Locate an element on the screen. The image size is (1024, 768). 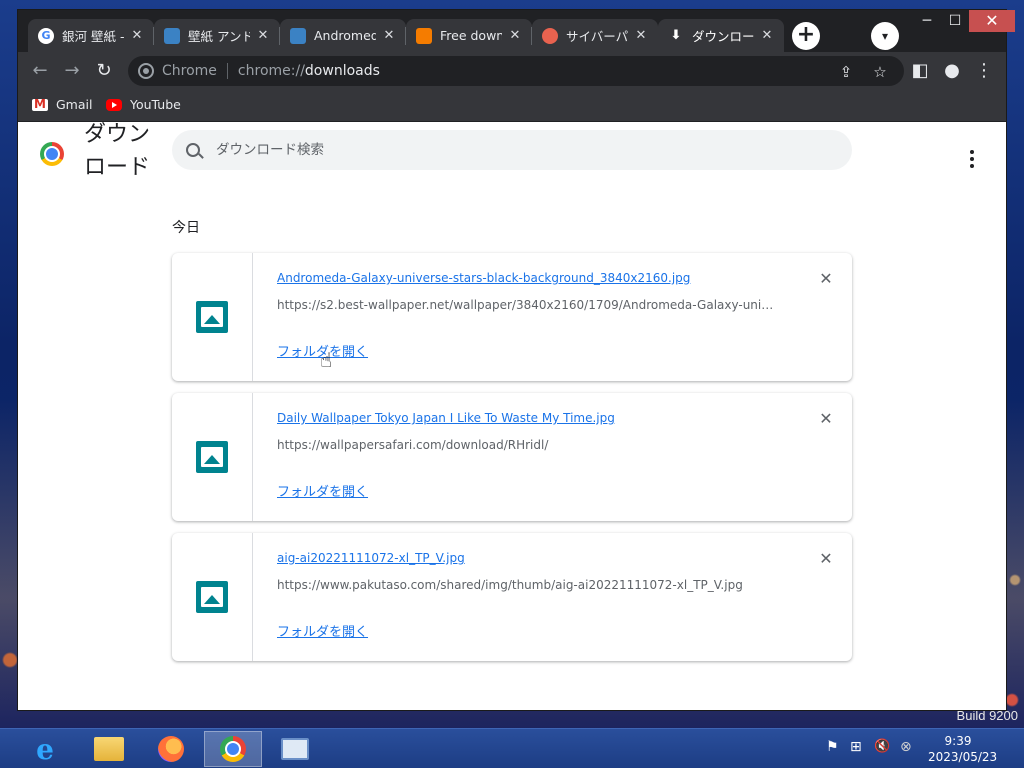
taskbar: e ⚑ ⊞ 🔇 ⊗ 9:39 2023/05/23 is located at coordinates (512, 748).